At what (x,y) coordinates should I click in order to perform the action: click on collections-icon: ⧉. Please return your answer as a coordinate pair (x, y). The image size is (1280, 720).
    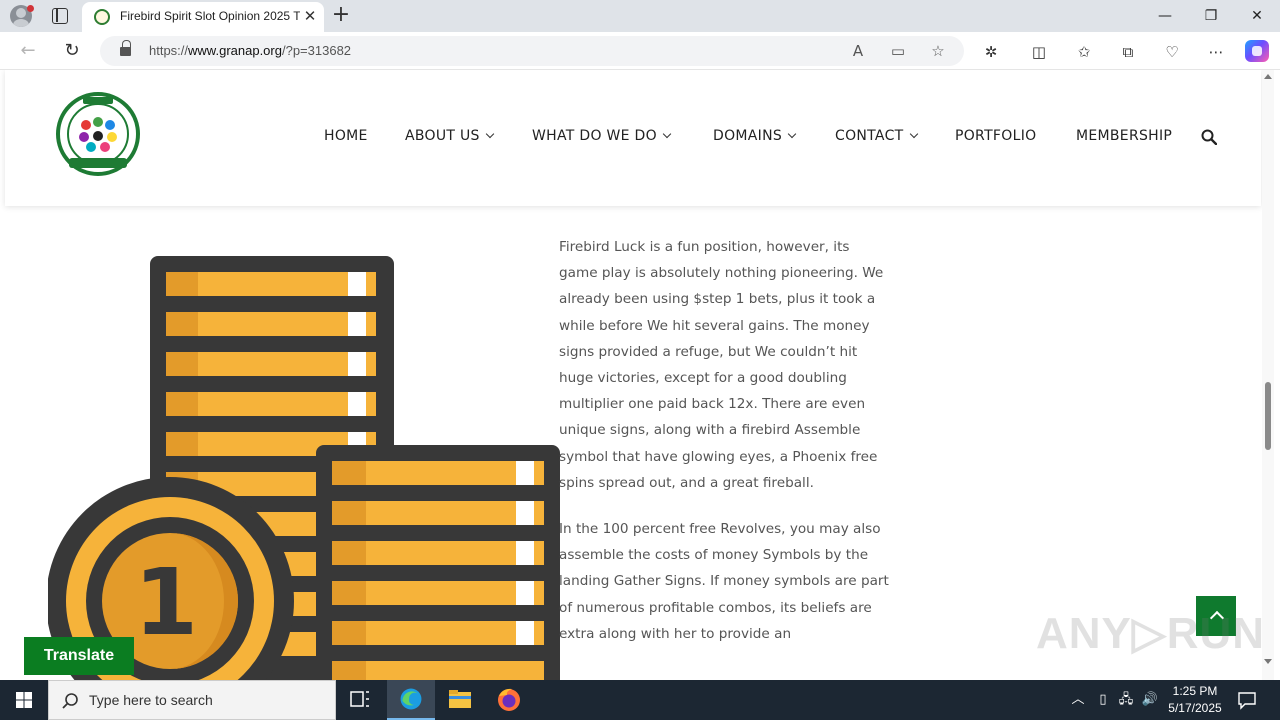
    Looking at the image, I should click on (1128, 52).